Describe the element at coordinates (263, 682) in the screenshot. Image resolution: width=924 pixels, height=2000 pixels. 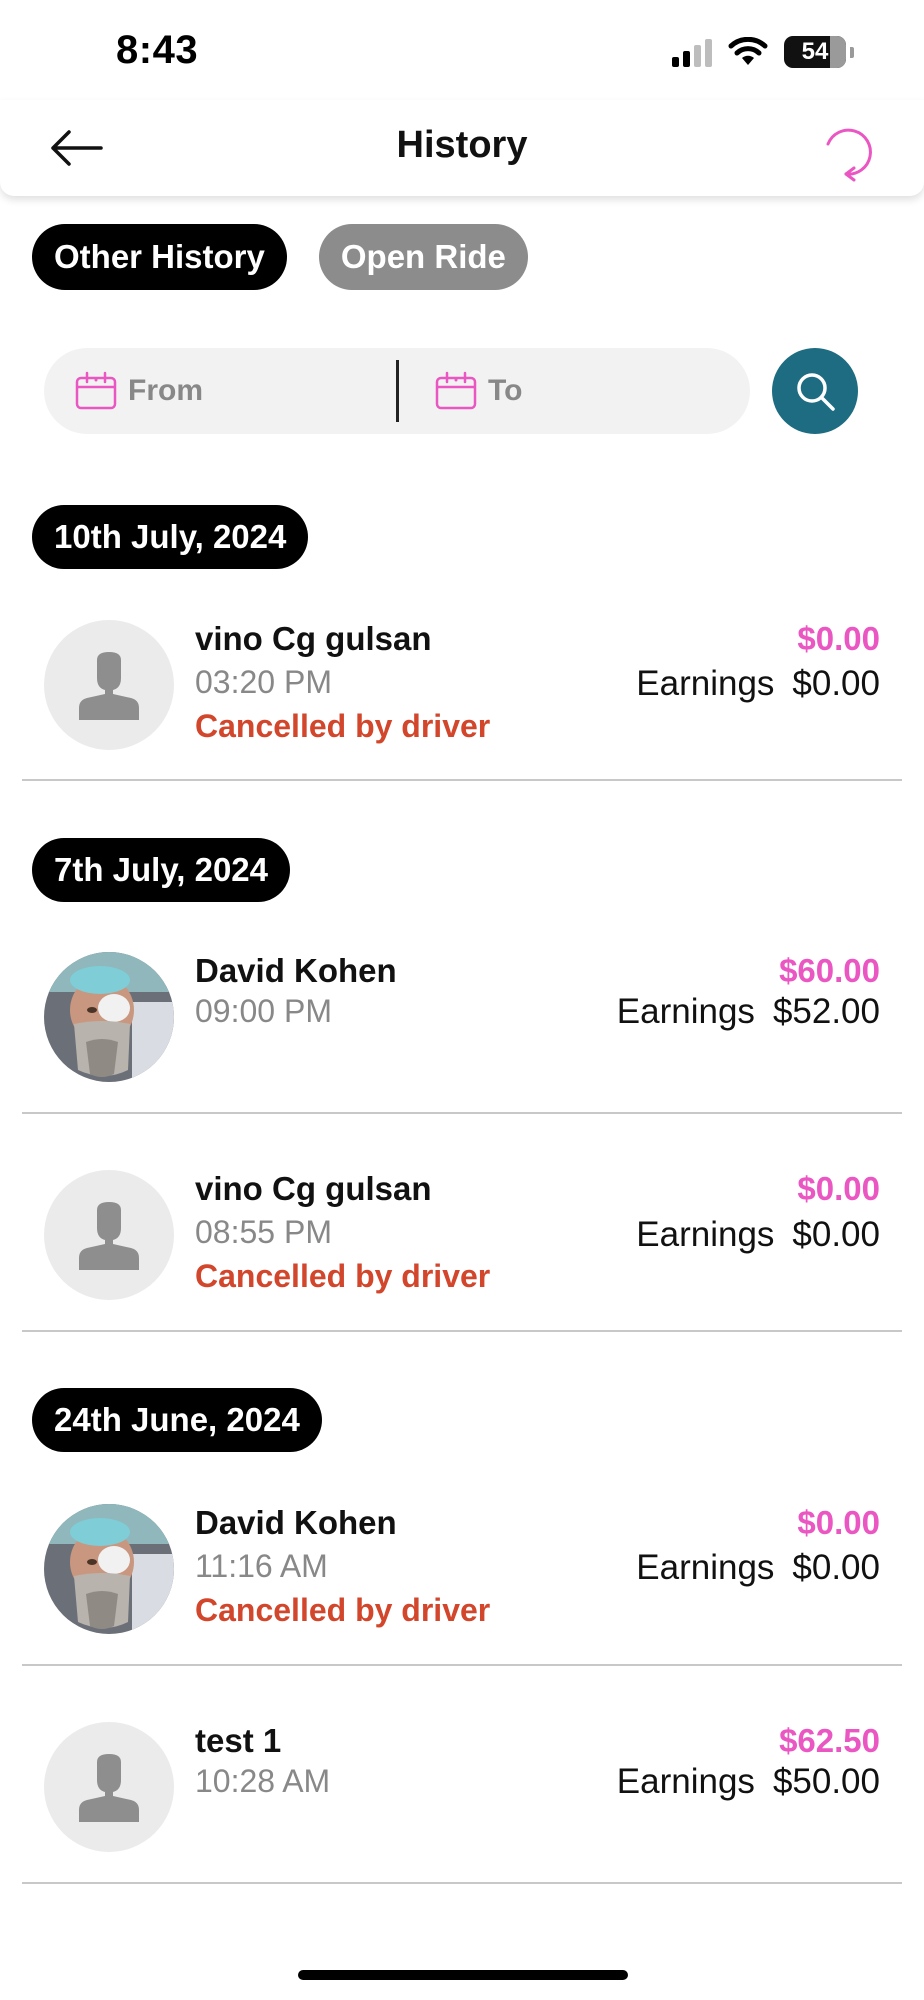
I see `ride-time: 03:20 PM` at that location.